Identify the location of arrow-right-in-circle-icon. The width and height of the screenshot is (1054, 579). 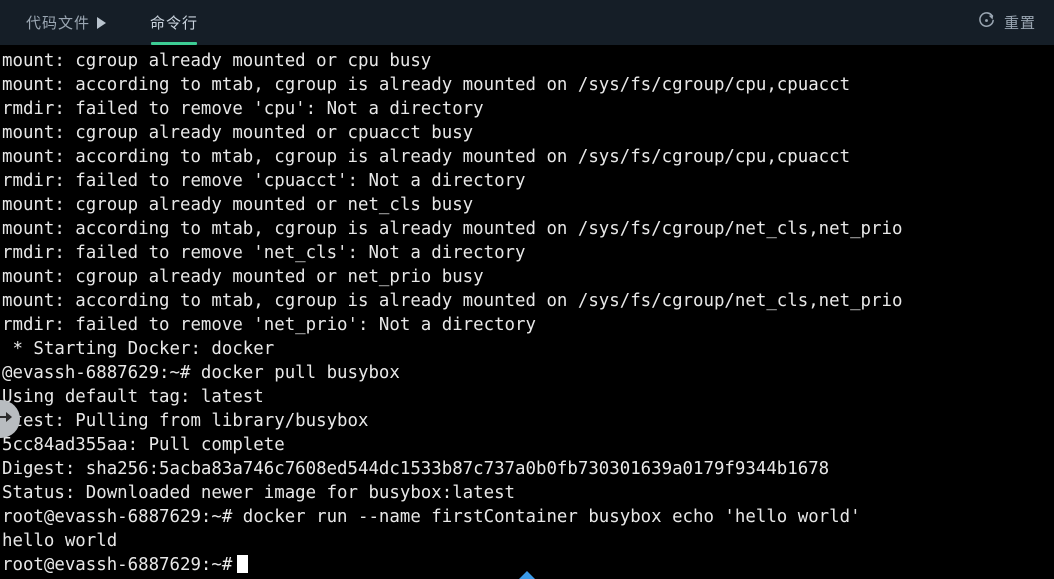
(7, 419).